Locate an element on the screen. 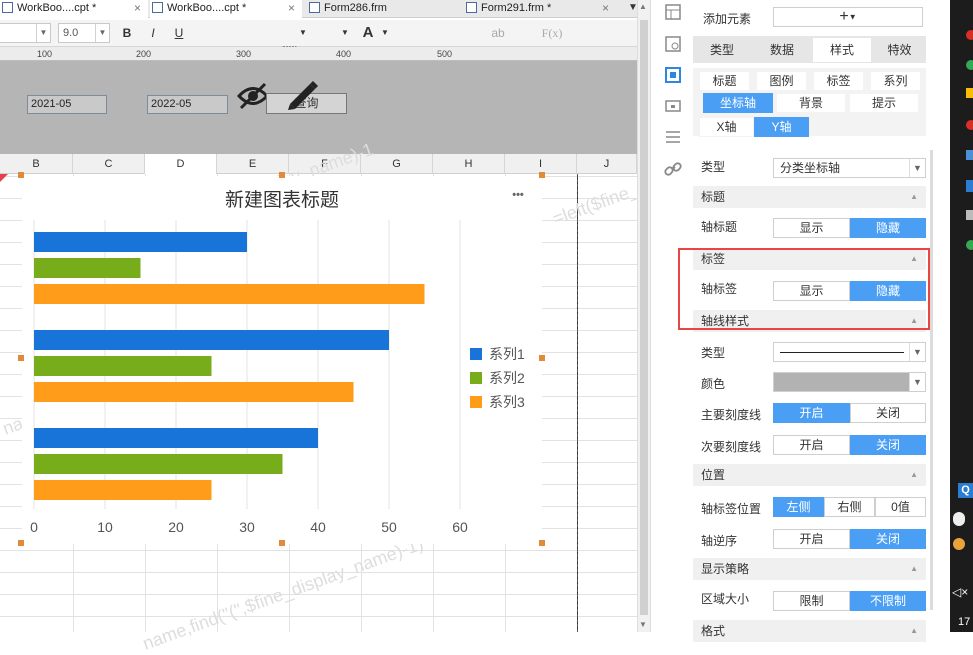 The image size is (973, 655). axis-title-show: 显示 is located at coordinates (811, 228).